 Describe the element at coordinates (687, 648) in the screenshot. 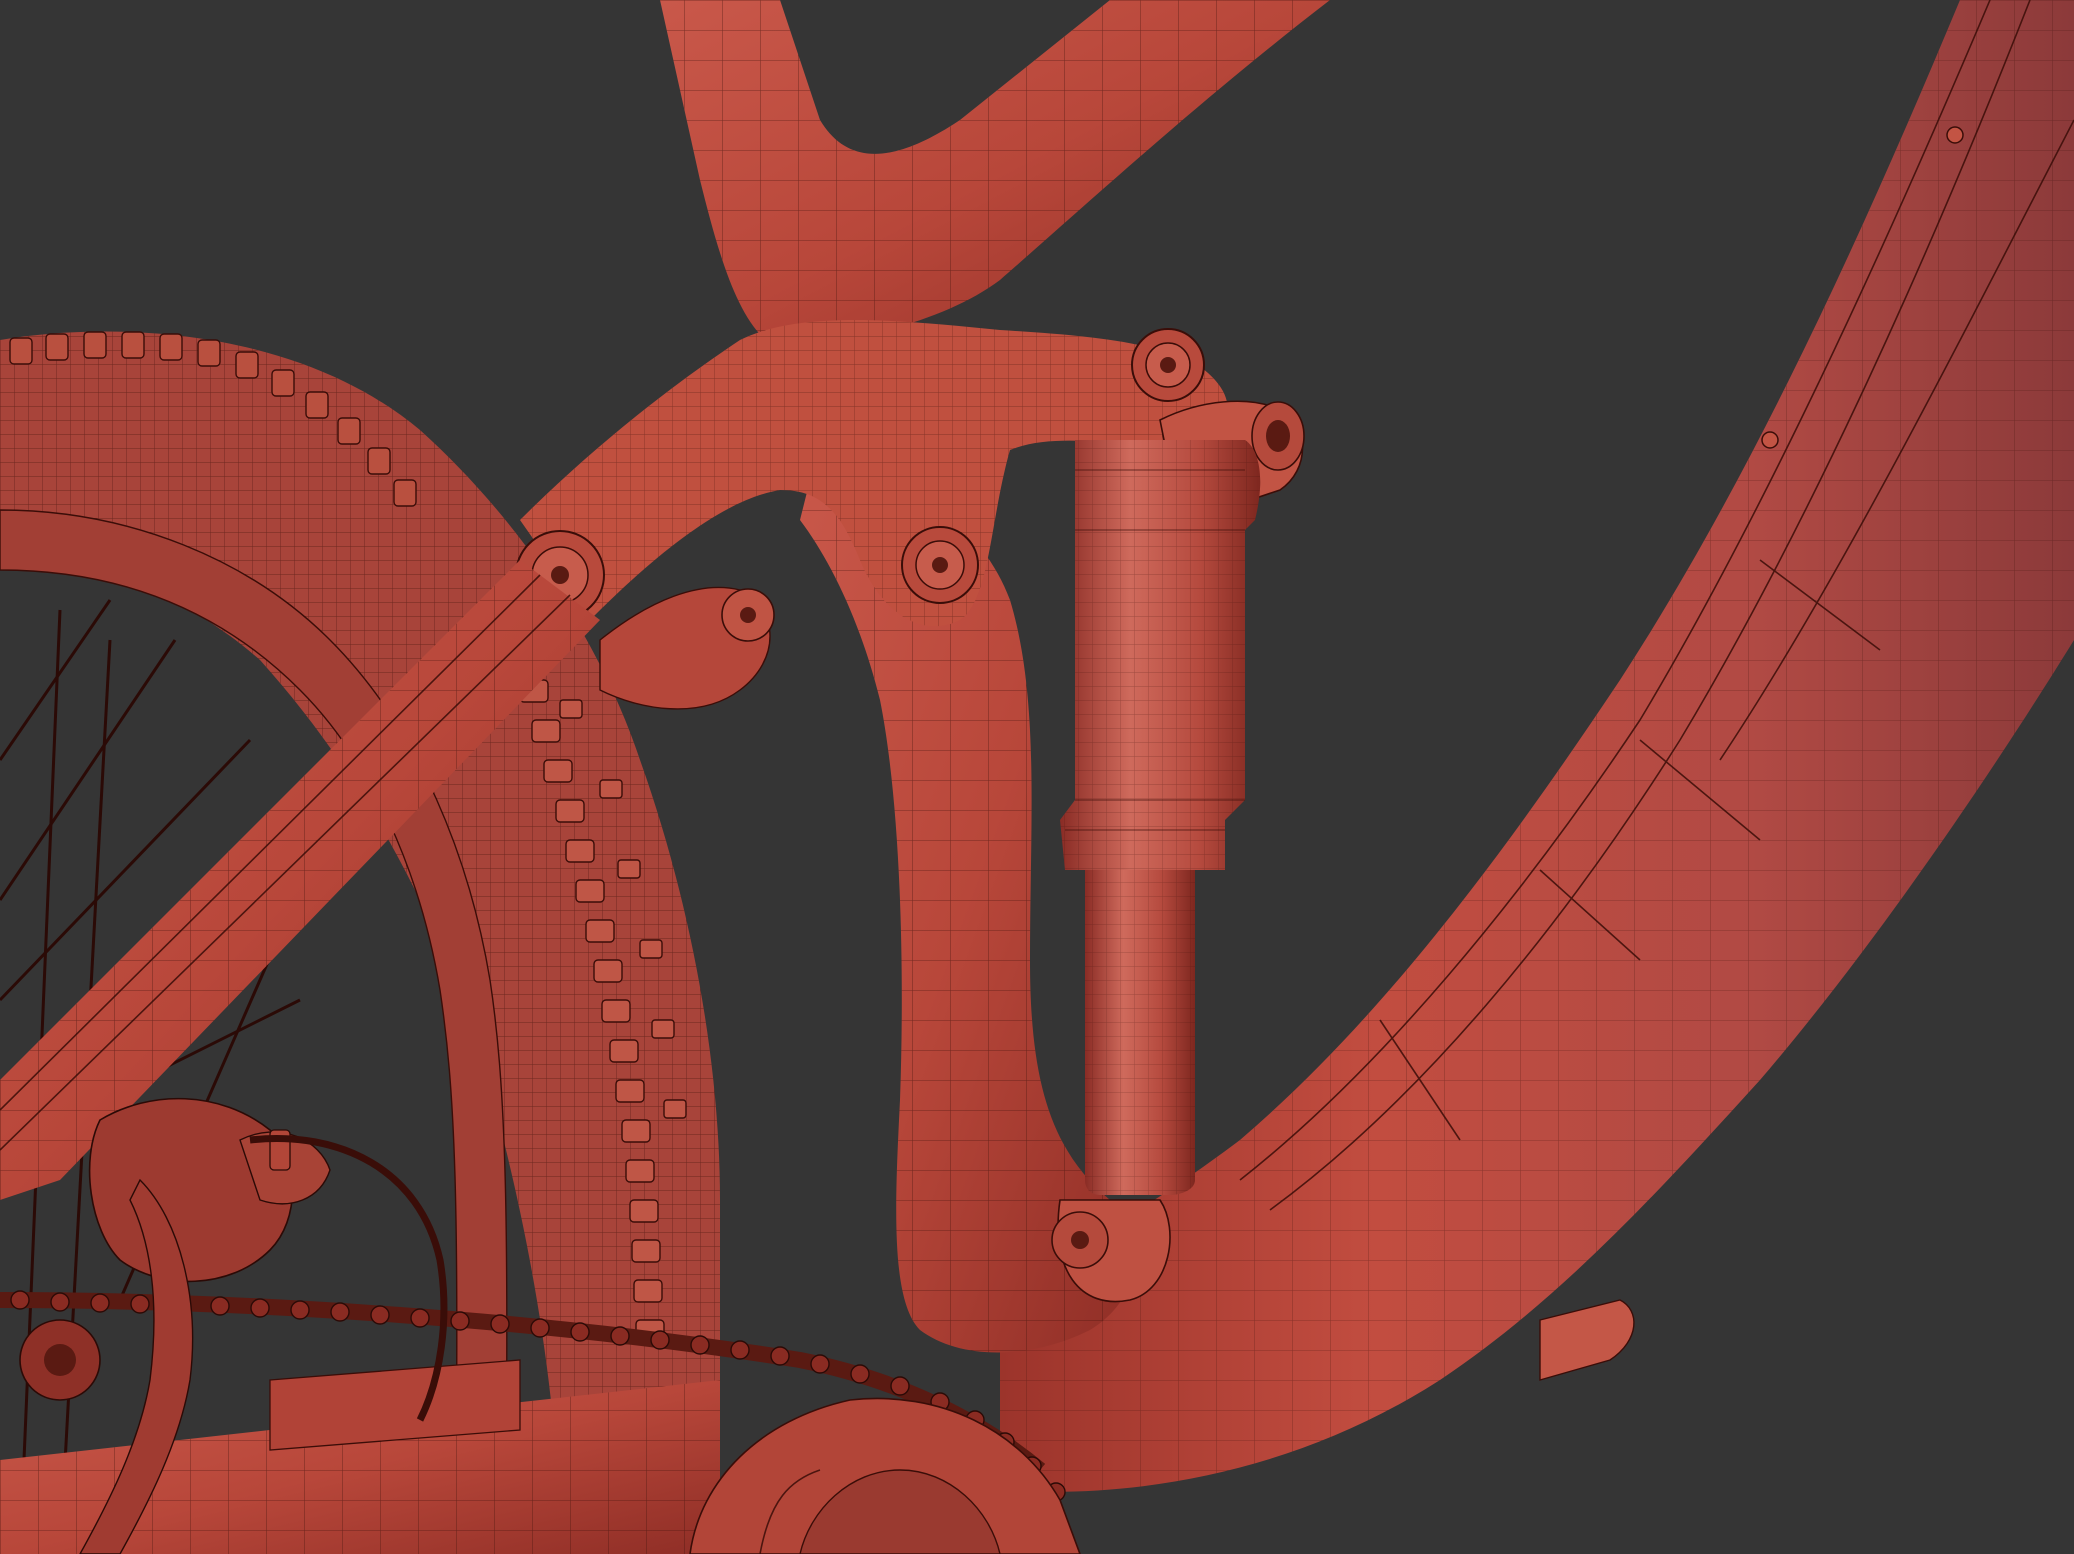

I see `seat-stay-link` at that location.